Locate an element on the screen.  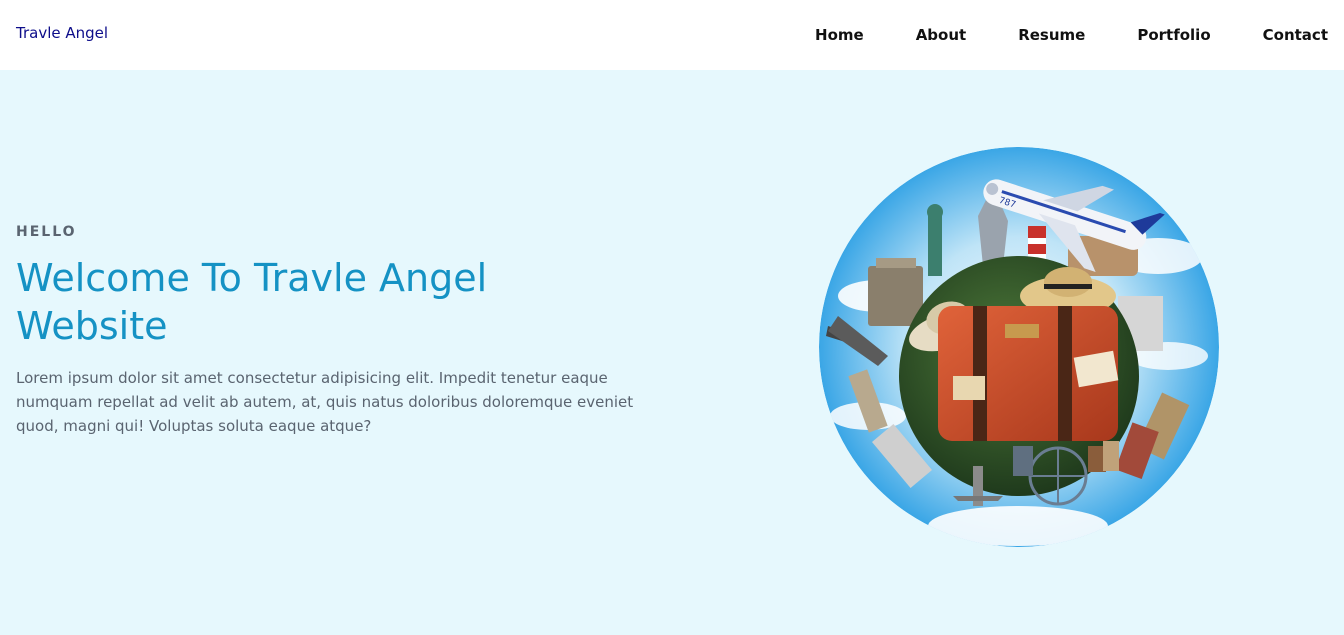
nav-link-about: About is located at coordinates (941, 35).